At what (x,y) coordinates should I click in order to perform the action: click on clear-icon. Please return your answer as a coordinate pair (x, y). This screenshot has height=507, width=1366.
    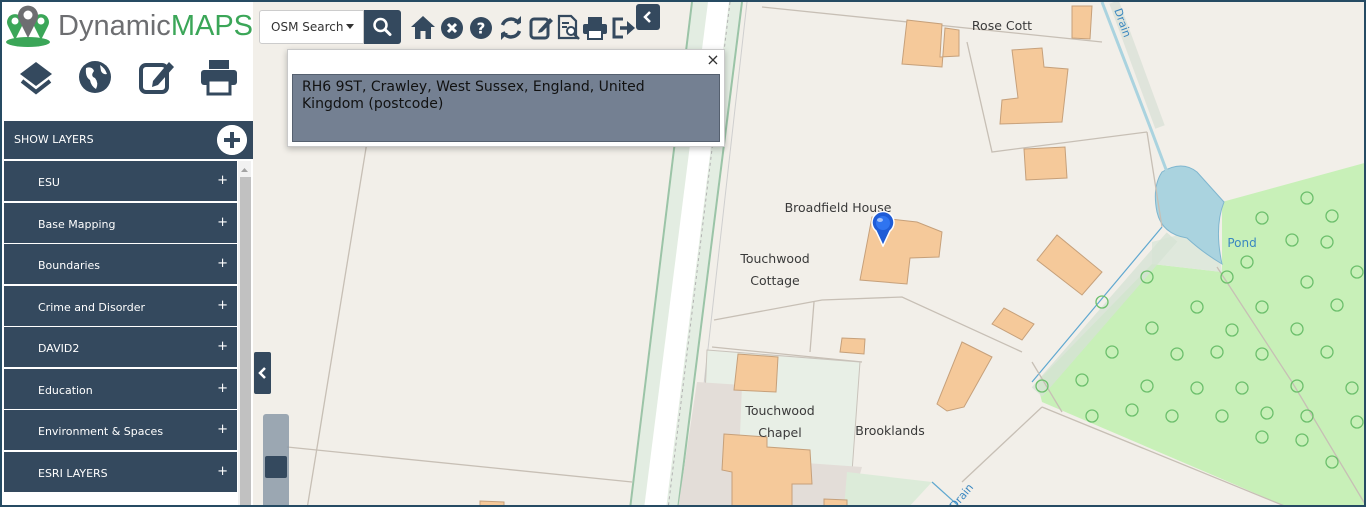
    Looking at the image, I should click on (452, 27).